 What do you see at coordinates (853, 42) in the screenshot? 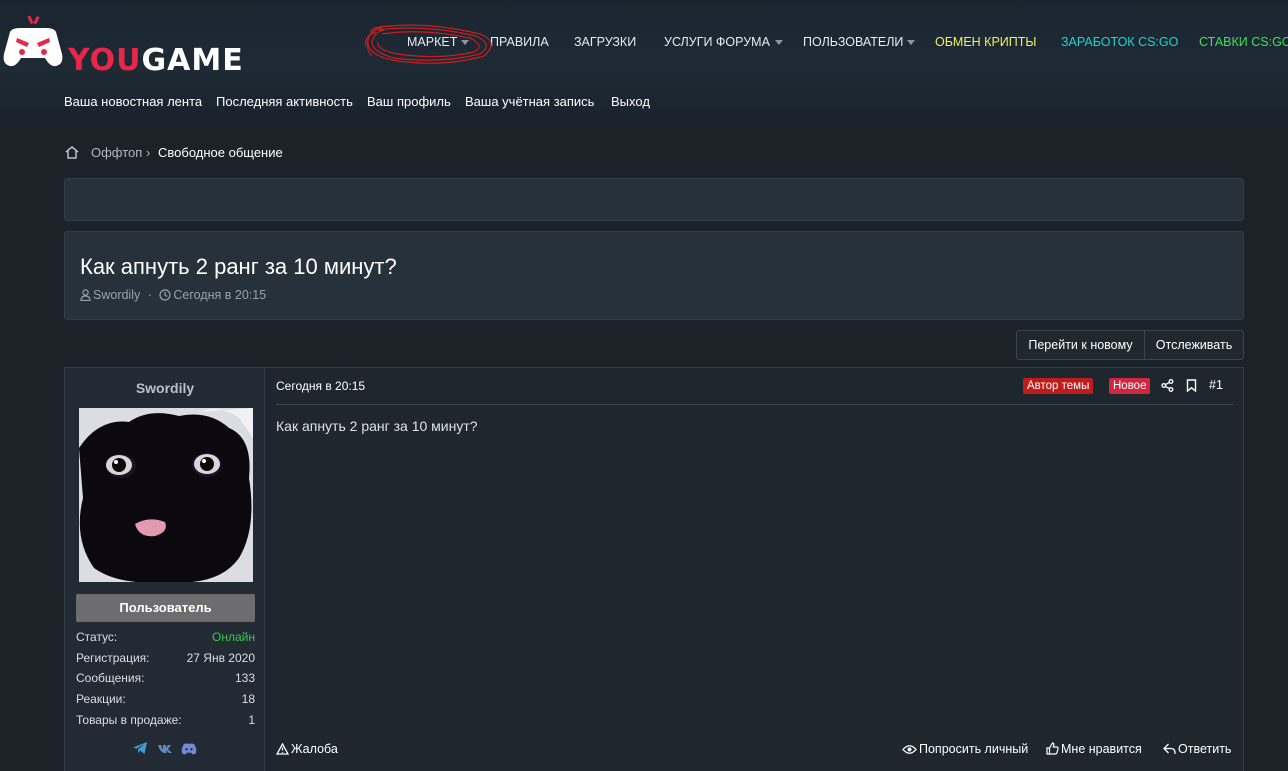
I see `nav-users: ПОЛЬЗОВАТЕЛИ` at bounding box center [853, 42].